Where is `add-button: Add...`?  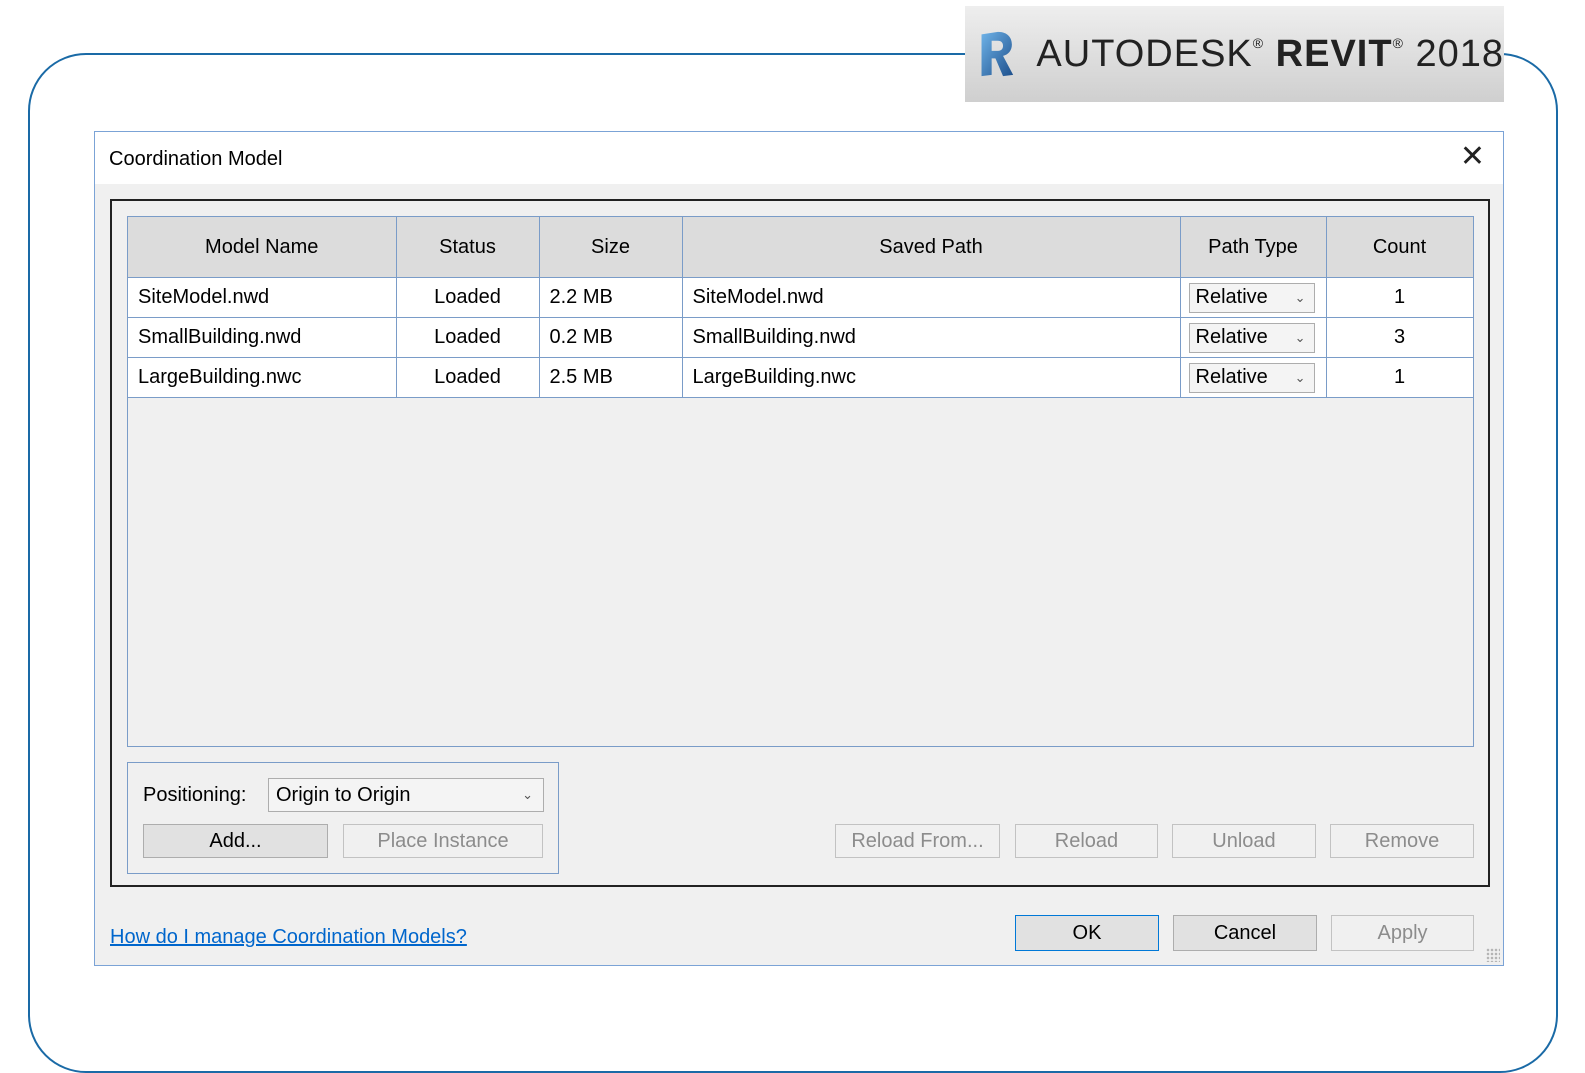
add-button: Add... is located at coordinates (235, 841).